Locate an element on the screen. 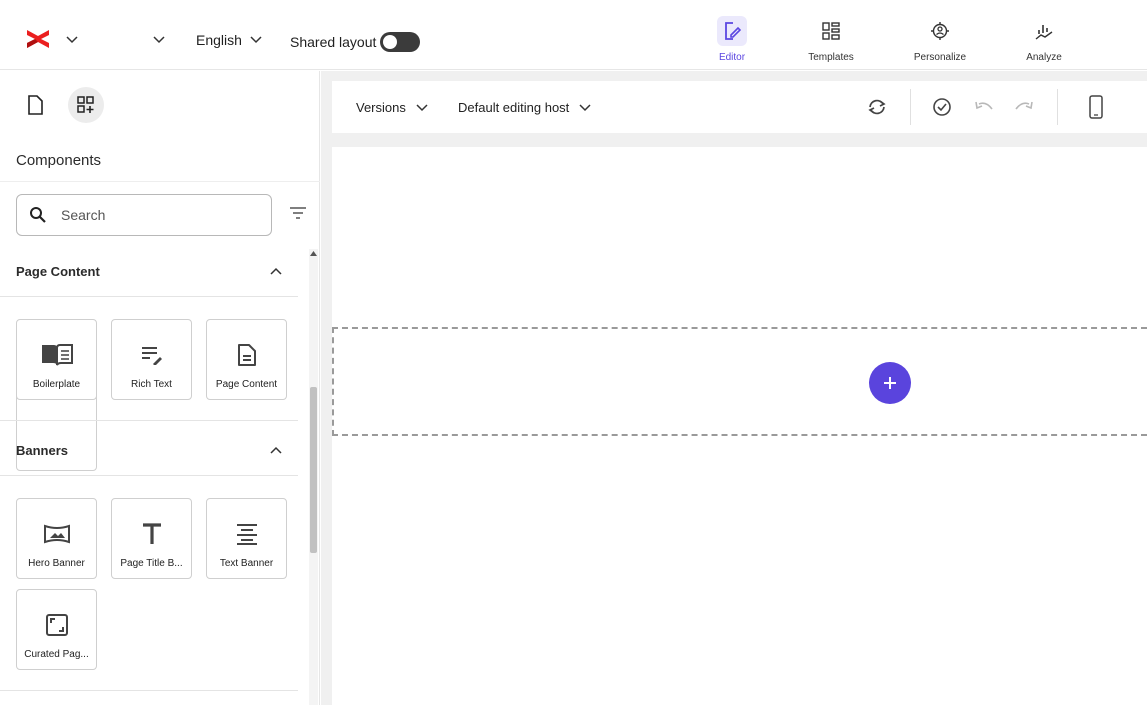  editing-host-label: Default editing host is located at coordinates (514, 107).